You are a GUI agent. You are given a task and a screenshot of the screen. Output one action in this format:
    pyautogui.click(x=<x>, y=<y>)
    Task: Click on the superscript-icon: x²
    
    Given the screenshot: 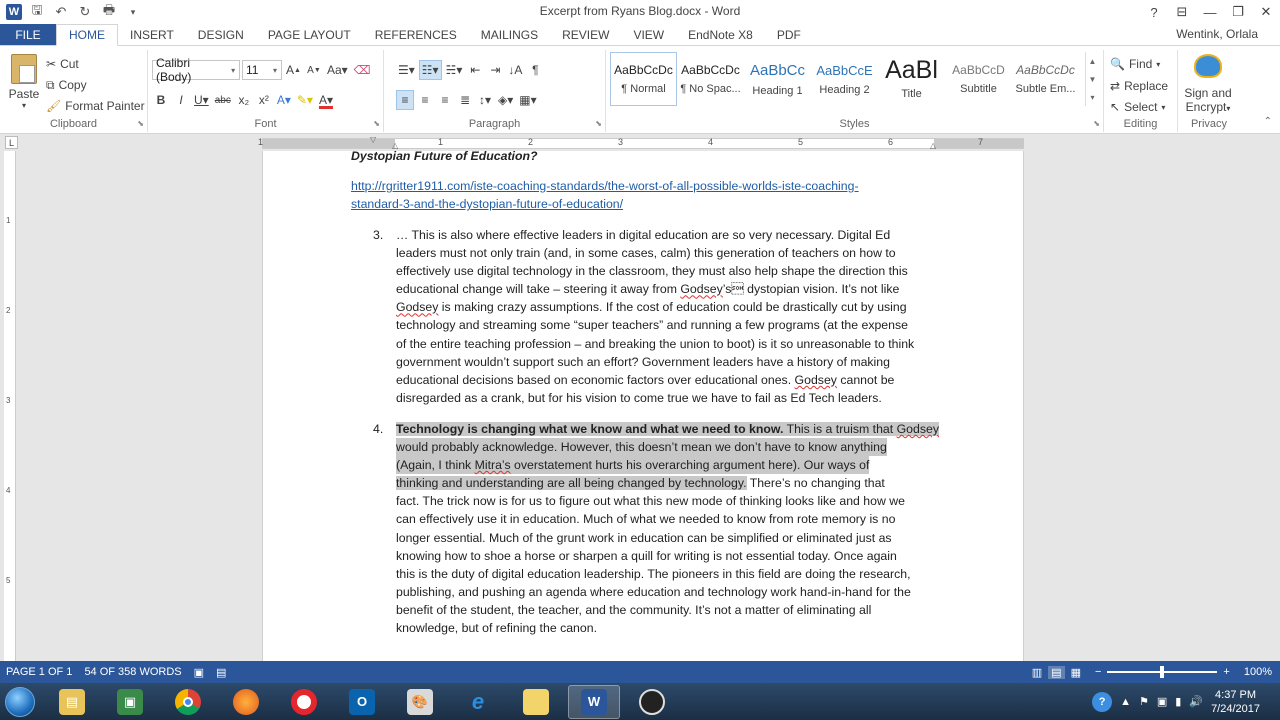 What is the action you would take?
    pyautogui.click(x=264, y=100)
    